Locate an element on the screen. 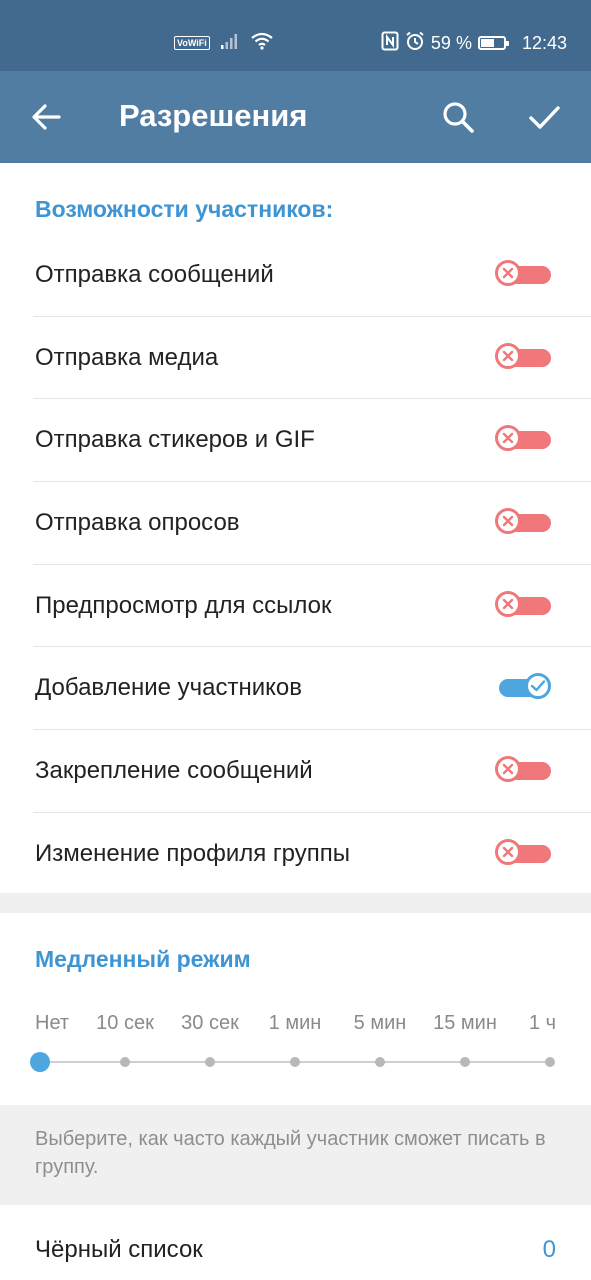  permission-label: Отправка опросов is located at coordinates (137, 523).